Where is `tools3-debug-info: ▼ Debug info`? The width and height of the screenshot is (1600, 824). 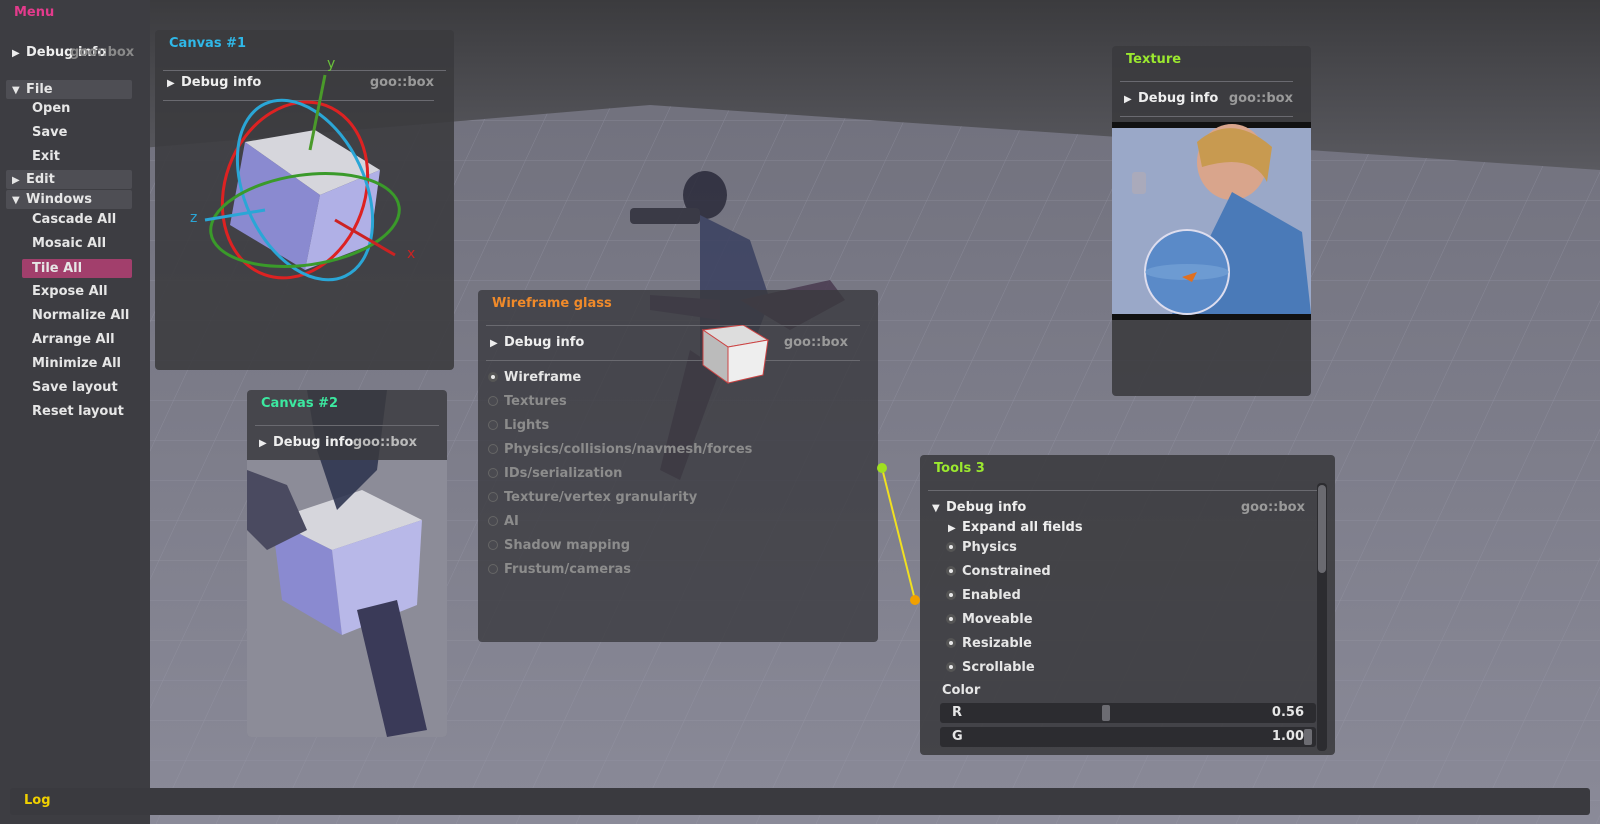
tools3-debug-info: ▼ Debug info is located at coordinates (979, 507).